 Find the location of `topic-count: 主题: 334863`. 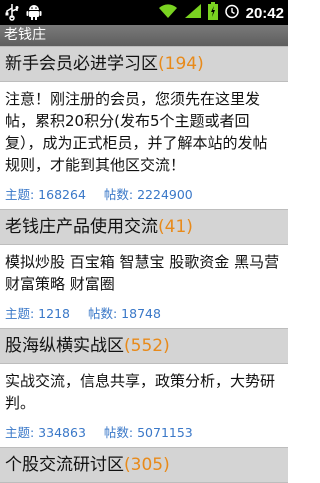

topic-count: 主题: 334863 is located at coordinates (45, 432).